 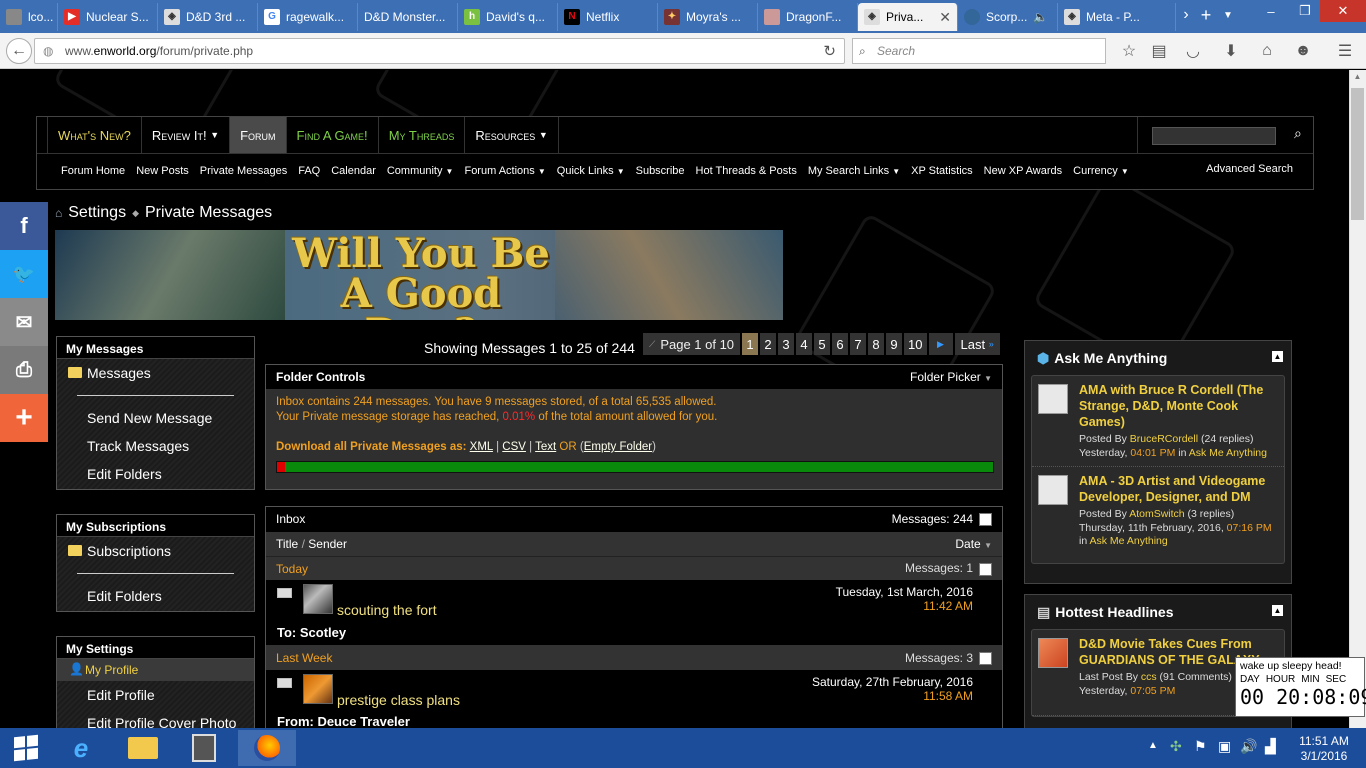 I want to click on twitter-icon: 🐦, so click(x=24, y=274).